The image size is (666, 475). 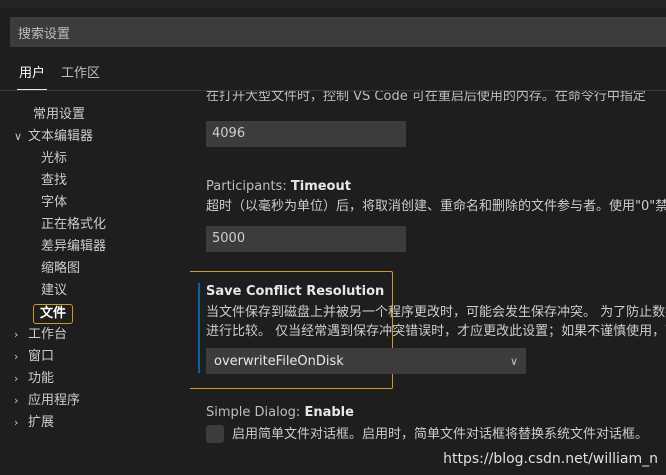 What do you see at coordinates (60, 269) in the screenshot?
I see `toc-item-minimap: 缩略图` at bounding box center [60, 269].